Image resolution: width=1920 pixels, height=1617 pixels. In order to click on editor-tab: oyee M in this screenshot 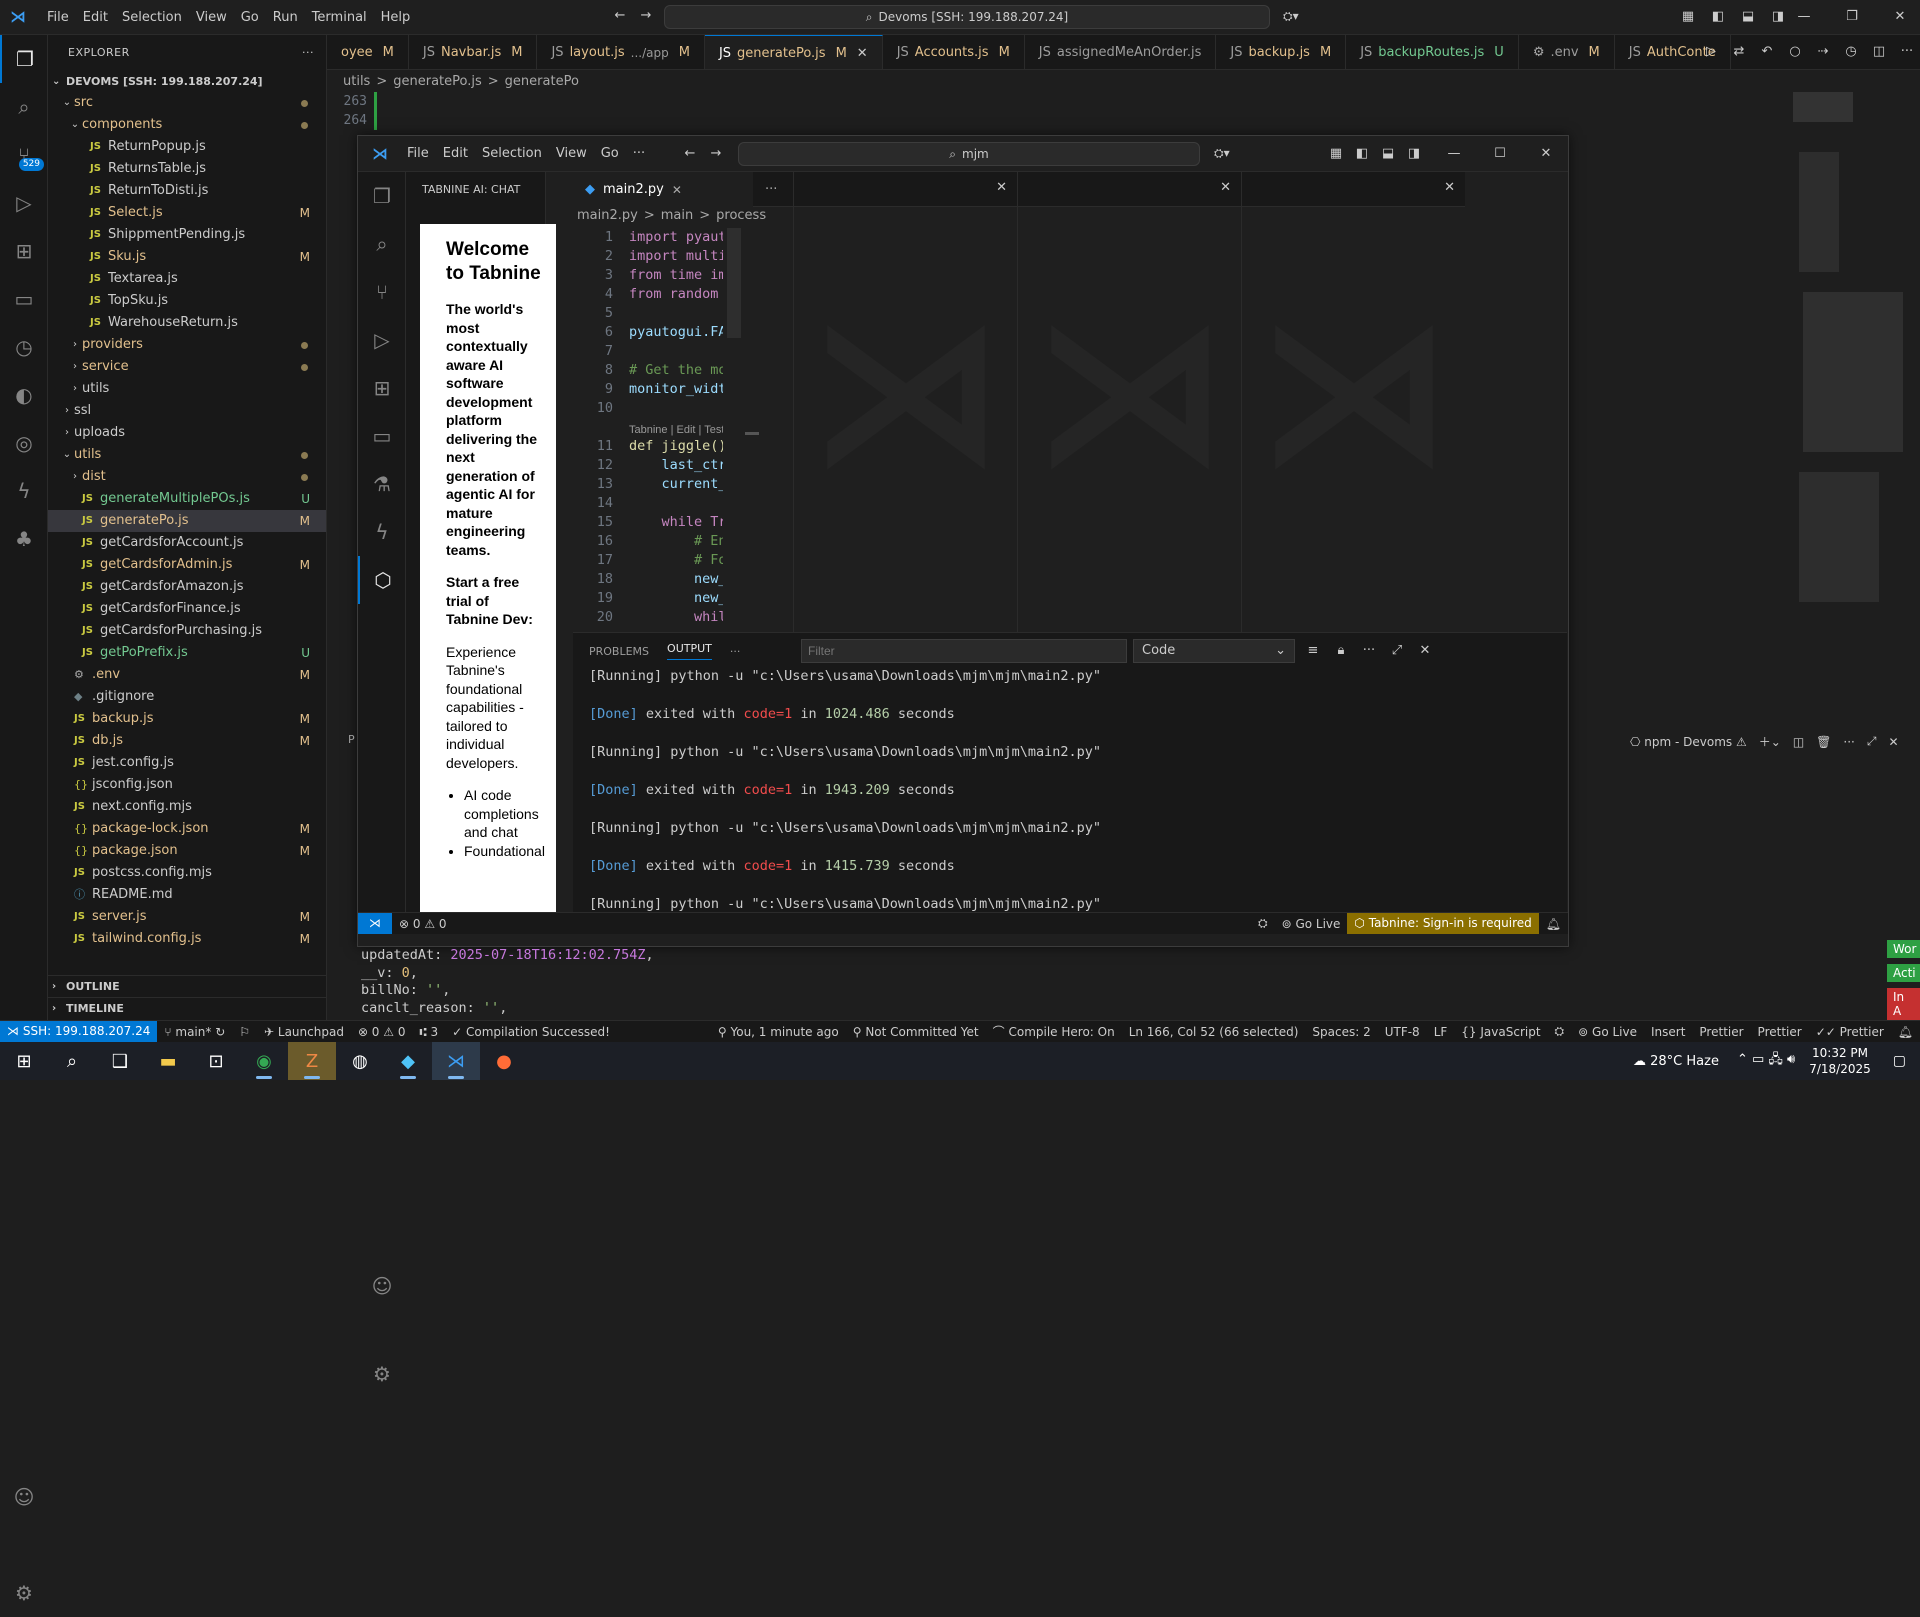, I will do `click(368, 52)`.